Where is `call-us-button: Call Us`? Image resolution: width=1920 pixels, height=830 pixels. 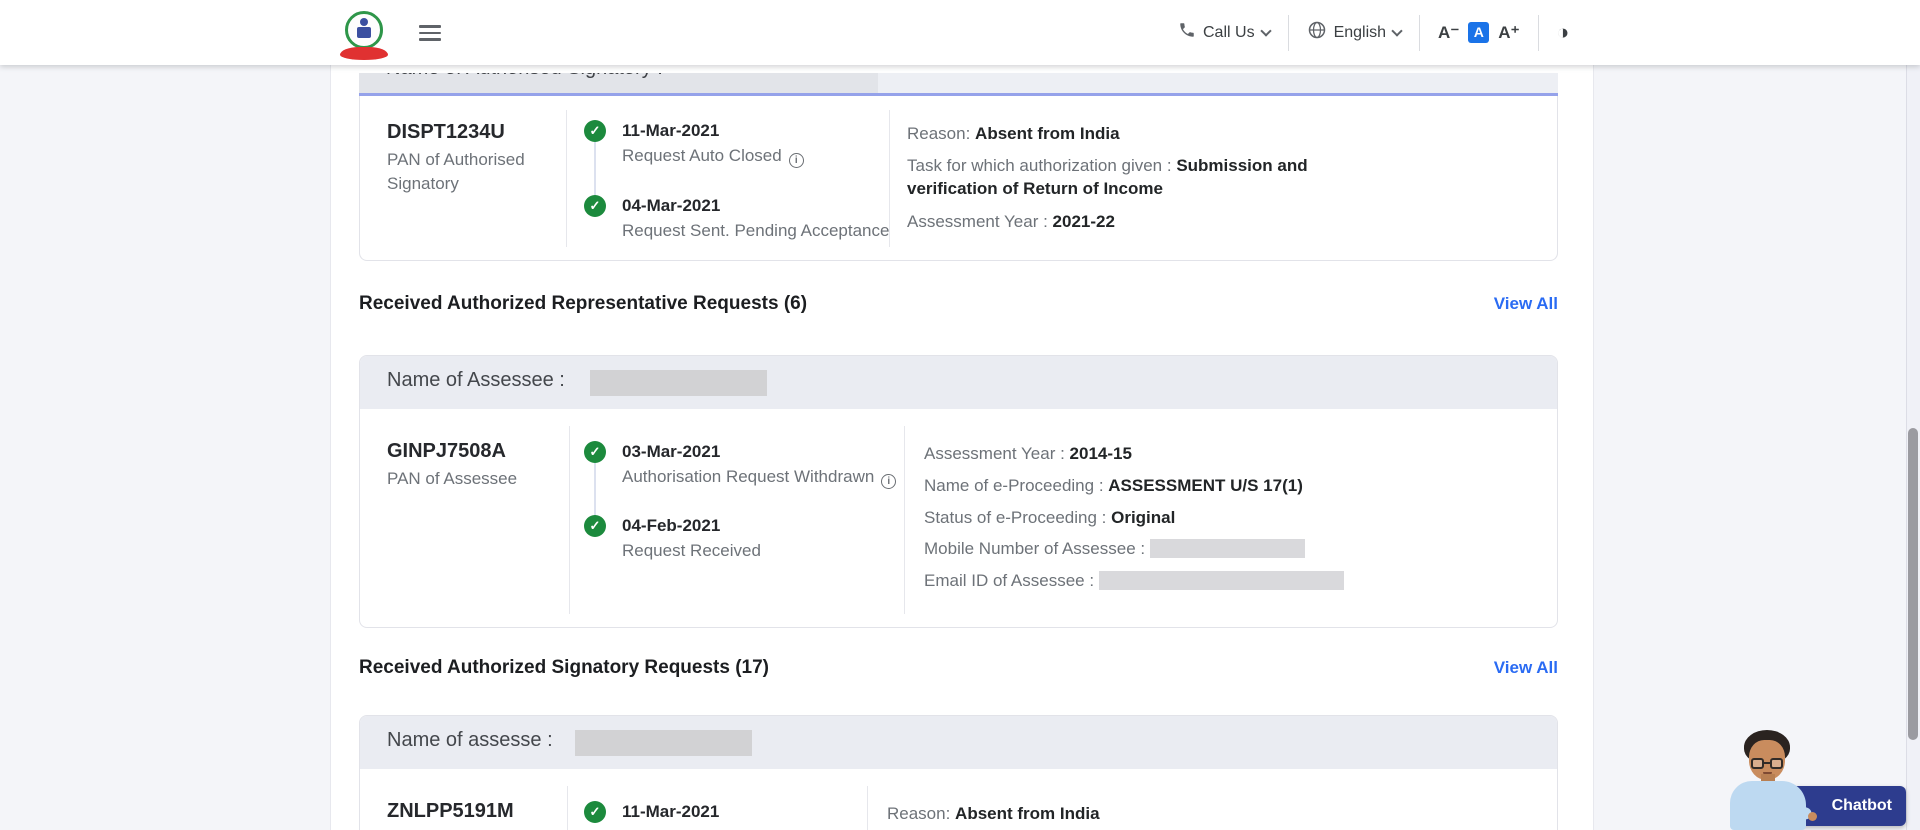 call-us-button: Call Us is located at coordinates (1225, 32).